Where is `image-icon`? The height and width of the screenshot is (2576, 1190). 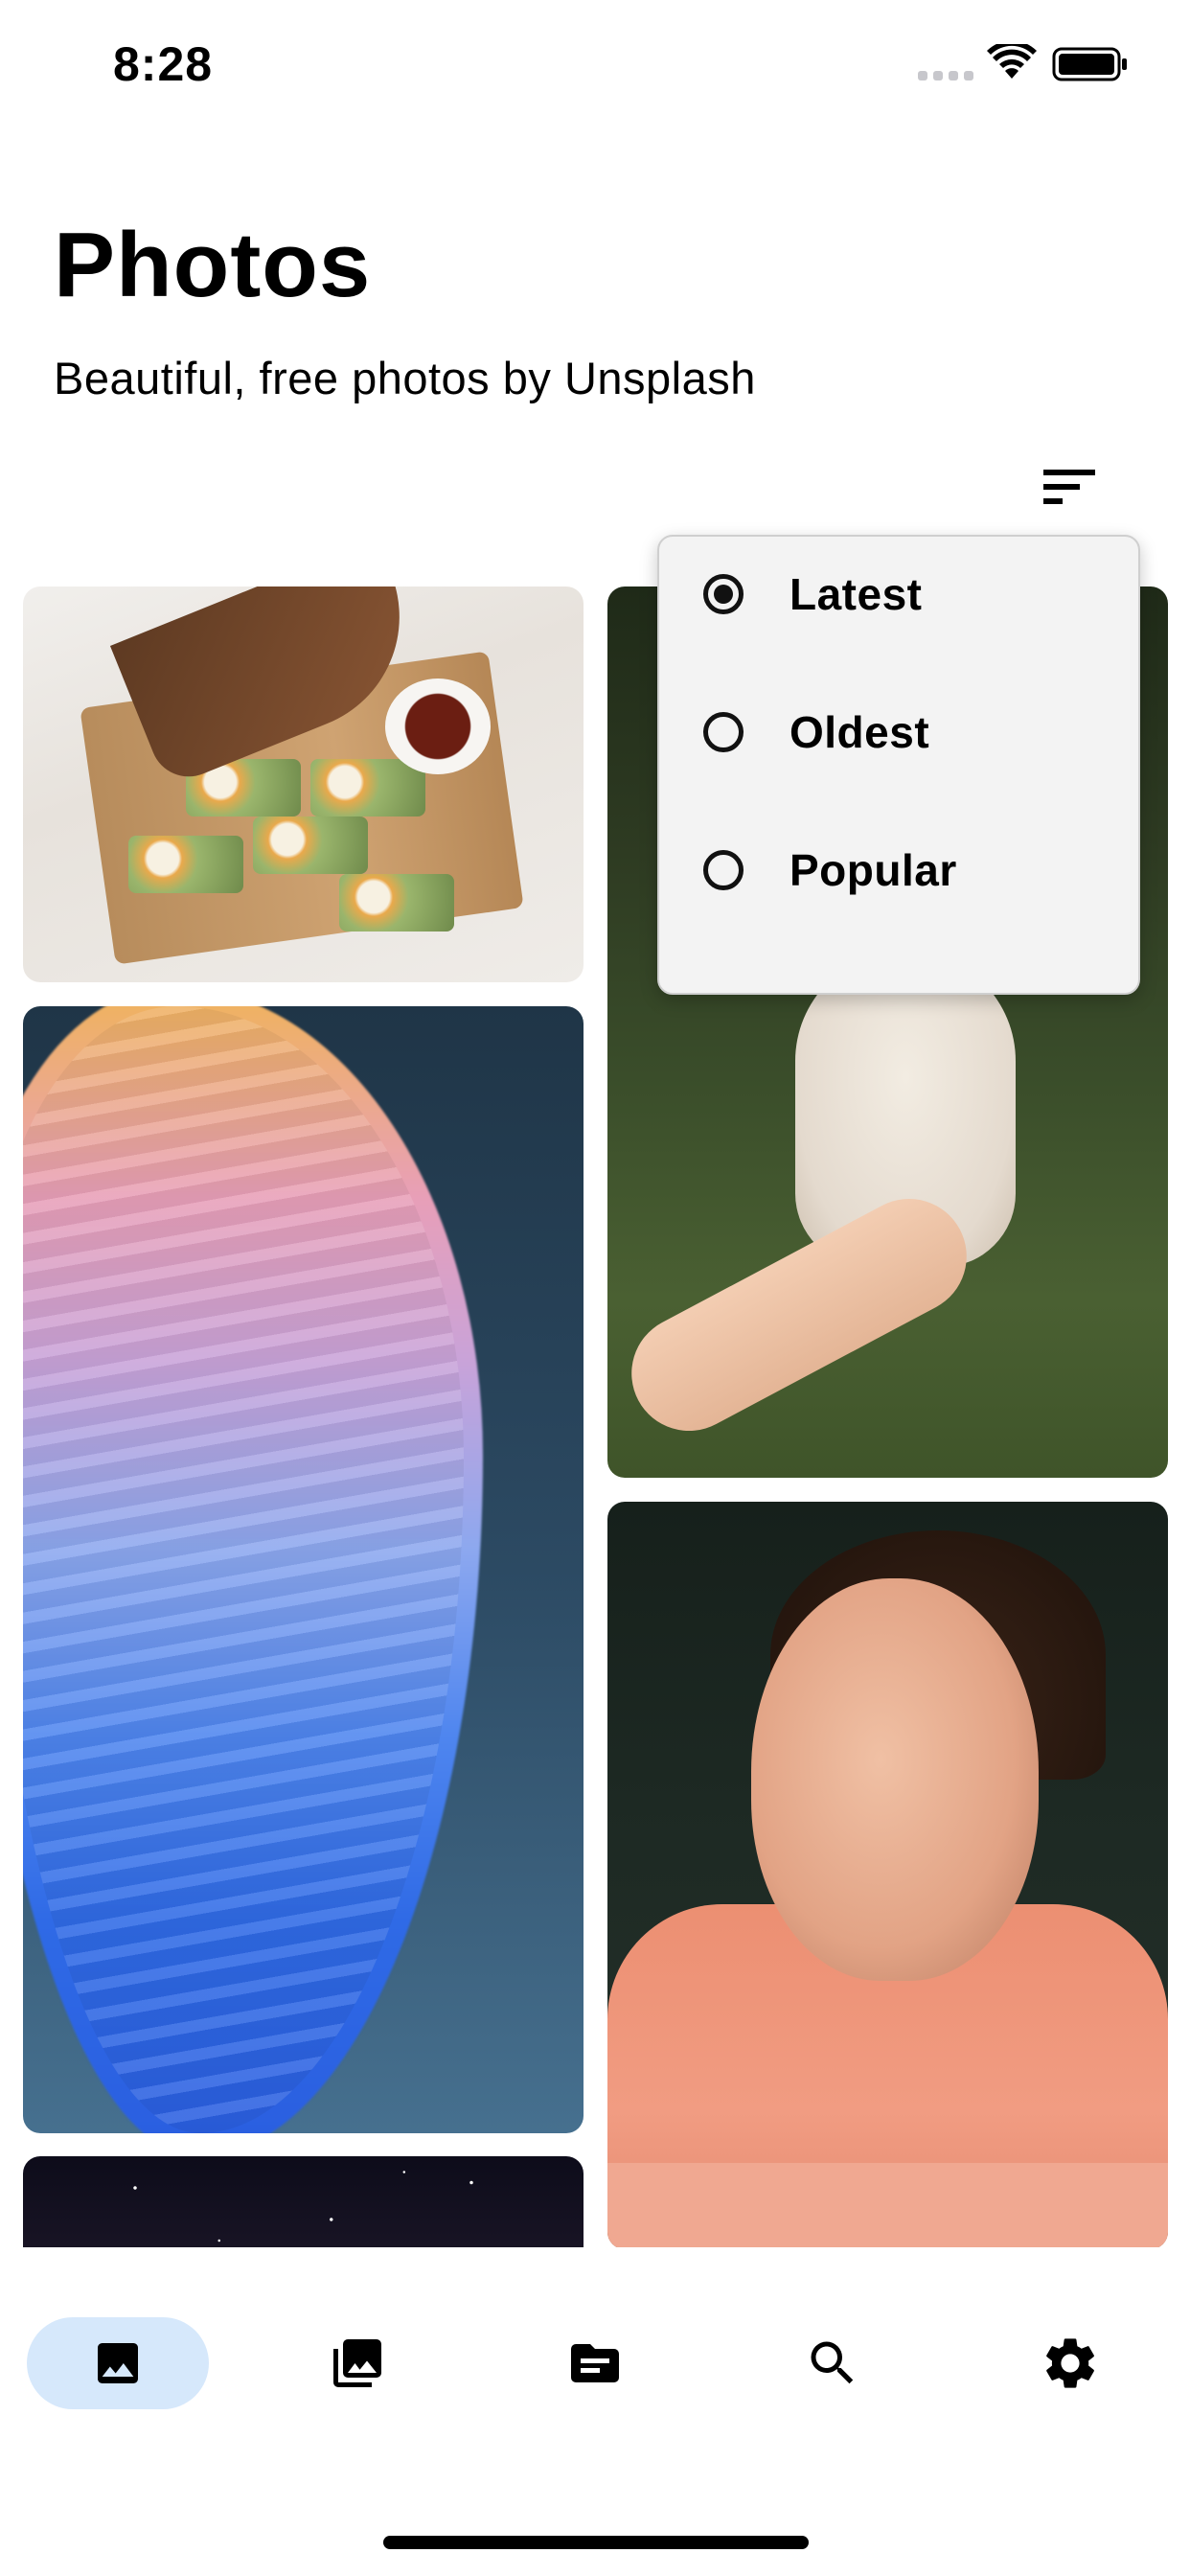
image-icon is located at coordinates (118, 2363).